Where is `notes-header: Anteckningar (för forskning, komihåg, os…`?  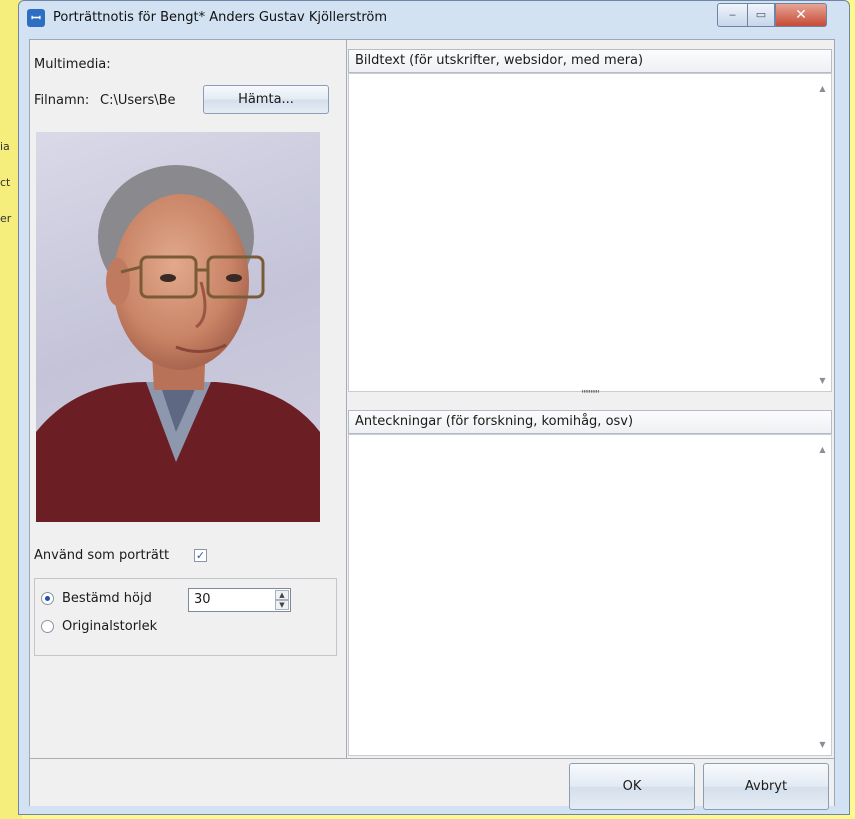 notes-header: Anteckningar (för forskning, komihåg, os… is located at coordinates (590, 422).